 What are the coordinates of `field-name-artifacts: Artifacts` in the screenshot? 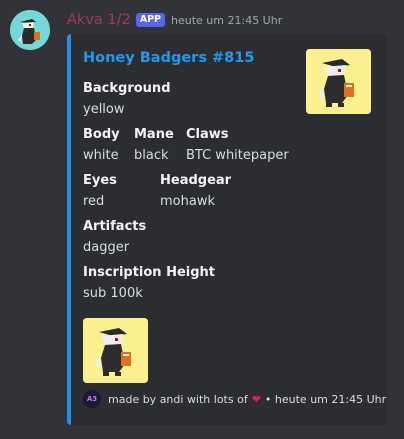 It's located at (115, 226).